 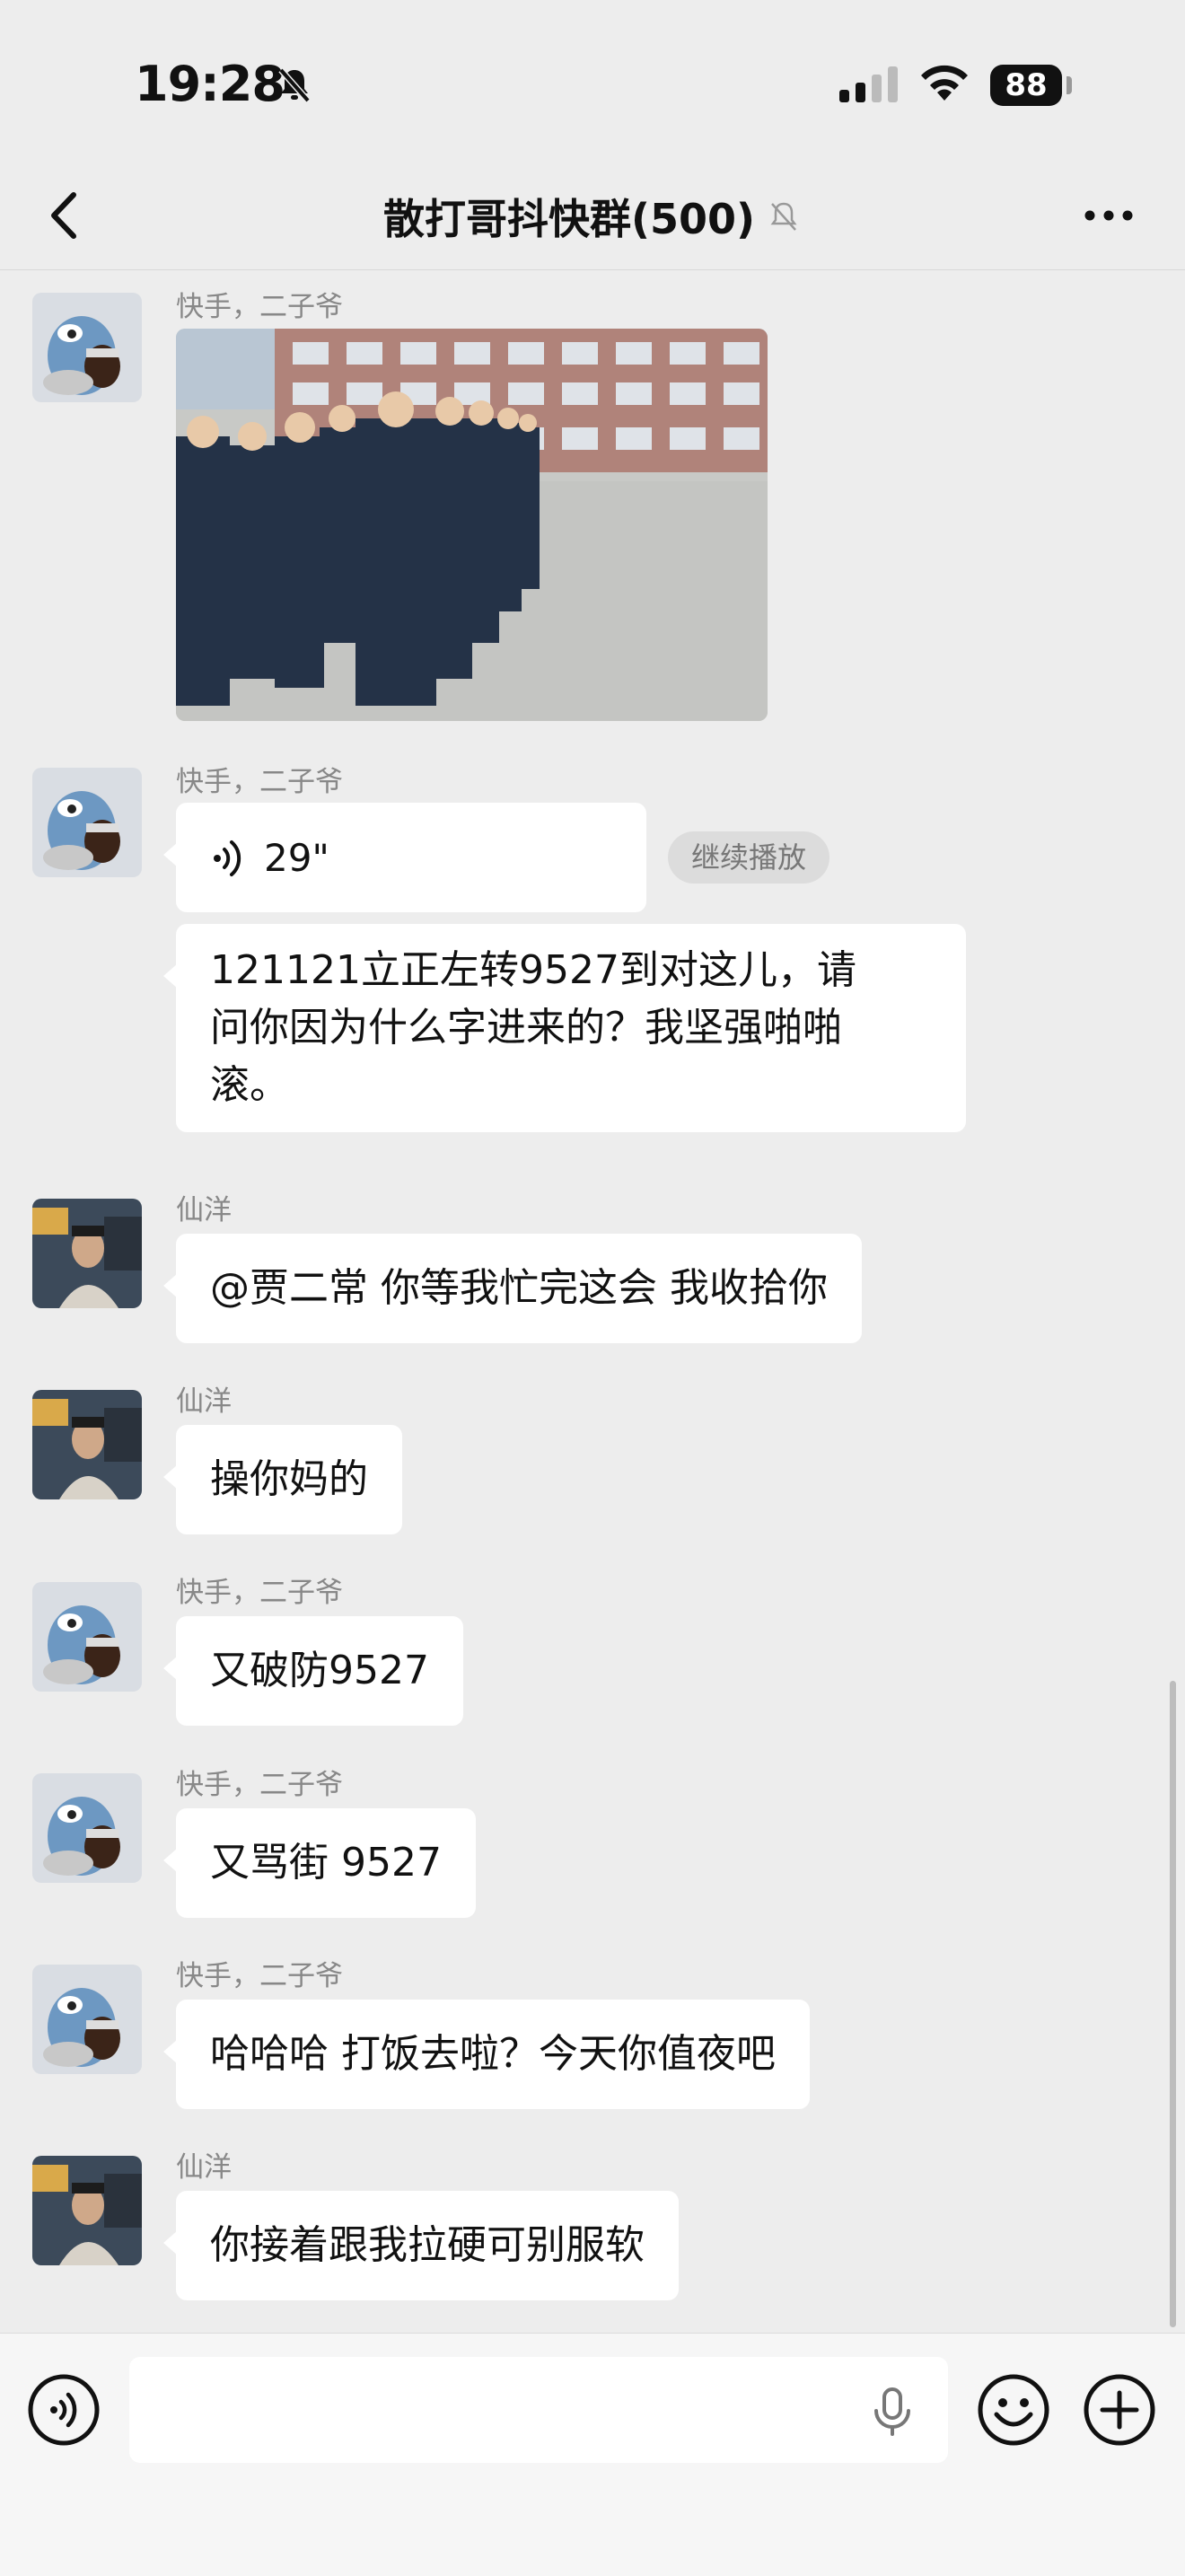 What do you see at coordinates (472, 525) in the screenshot?
I see `shared-photo` at bounding box center [472, 525].